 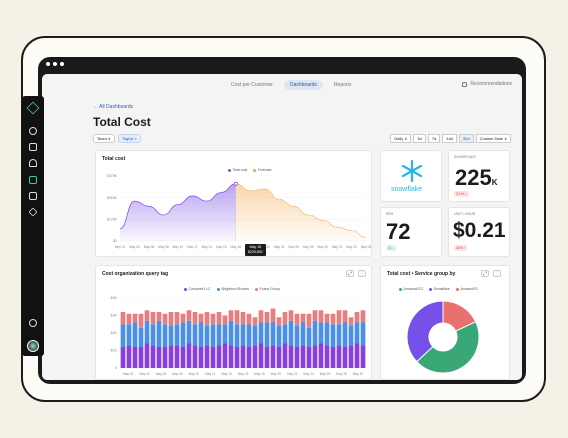 I want to click on tag-icon, so click(x=33, y=212).